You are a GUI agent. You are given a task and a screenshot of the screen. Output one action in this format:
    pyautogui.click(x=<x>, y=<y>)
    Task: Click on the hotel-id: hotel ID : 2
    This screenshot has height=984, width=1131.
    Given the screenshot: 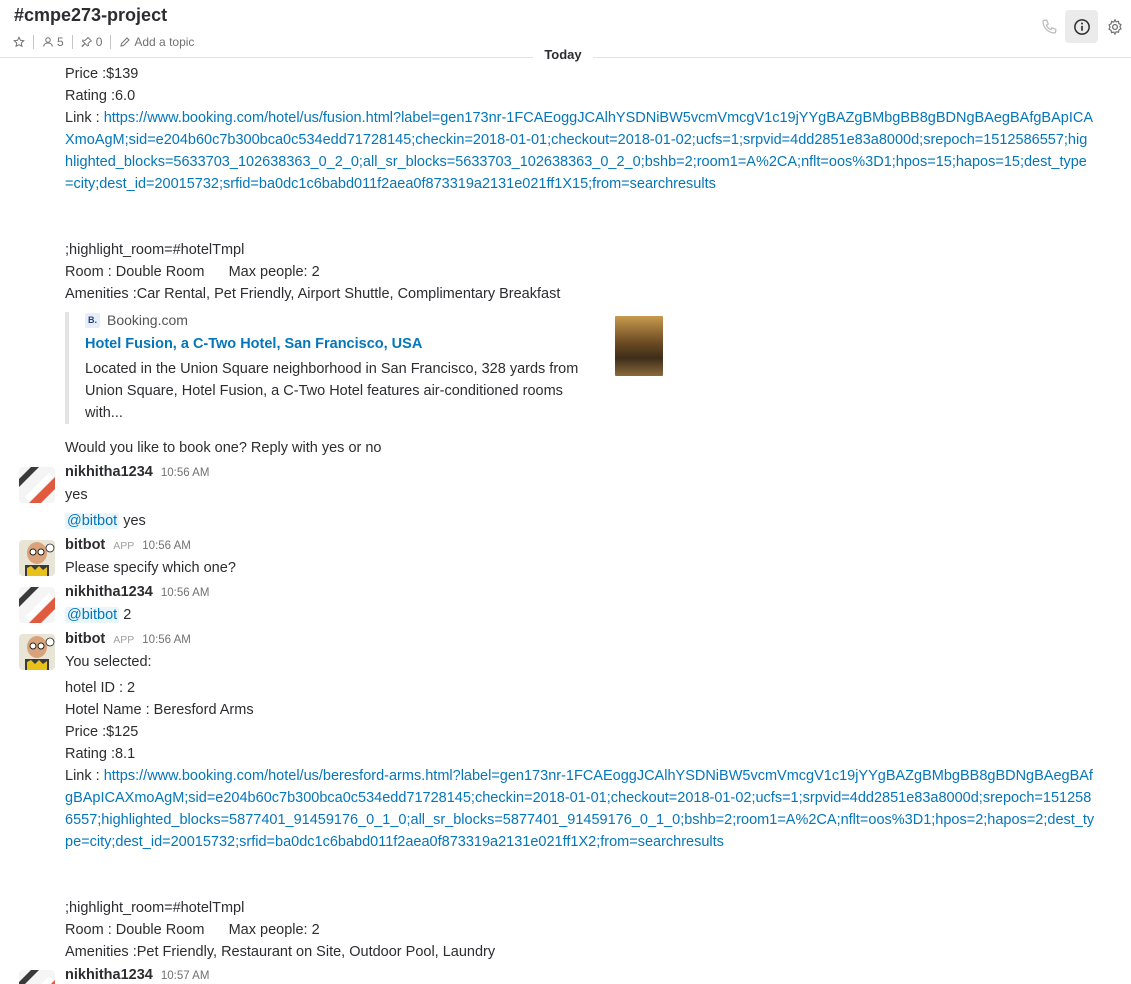 What is the action you would take?
    pyautogui.click(x=100, y=688)
    